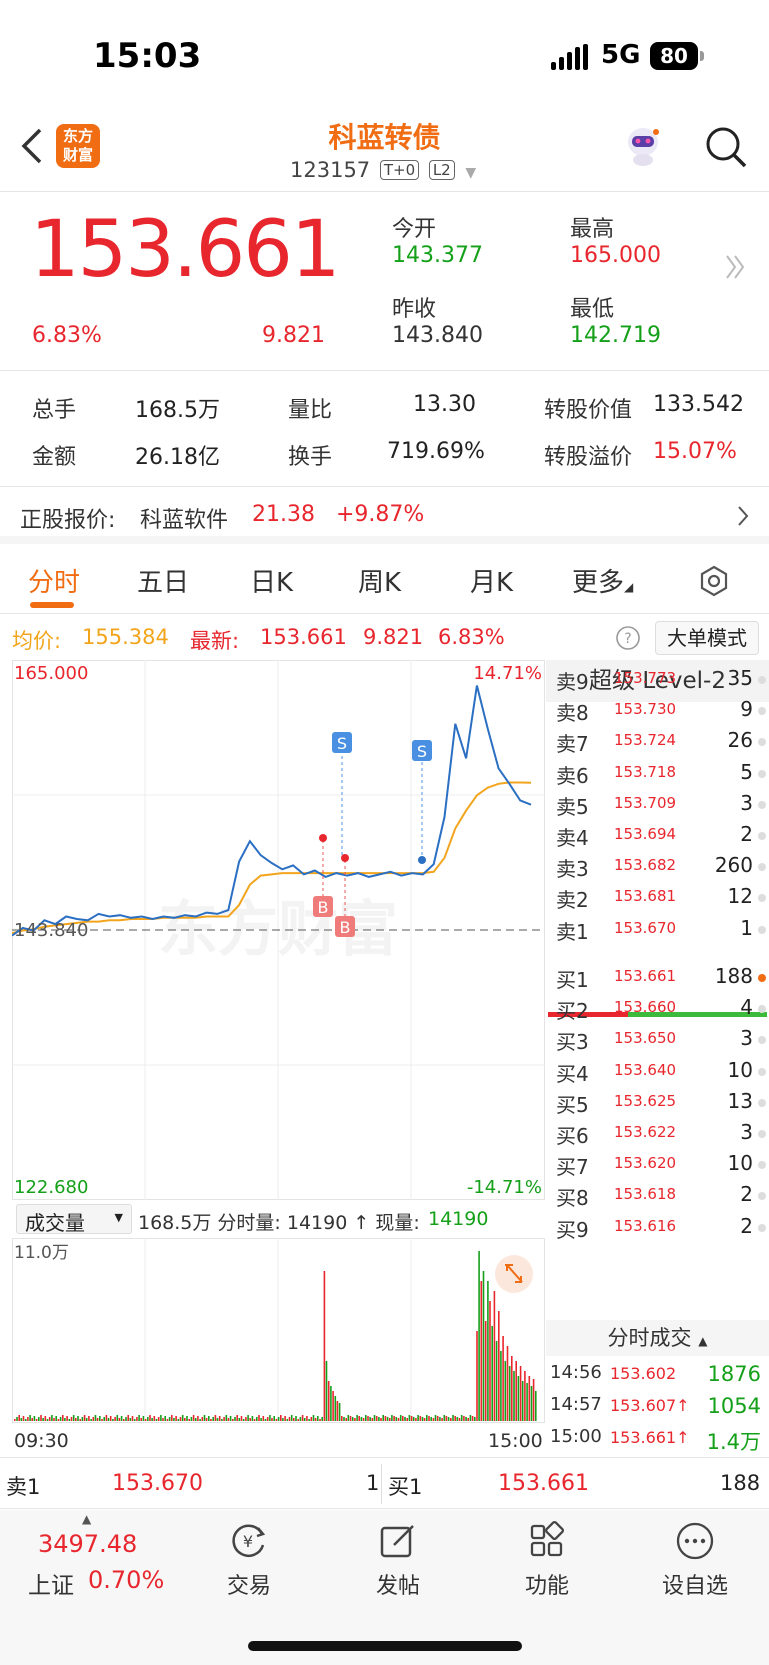 This screenshot has width=769, height=1665. Describe the element at coordinates (491, 580) in the screenshot. I see `tab-monthly-k: 月K` at that location.